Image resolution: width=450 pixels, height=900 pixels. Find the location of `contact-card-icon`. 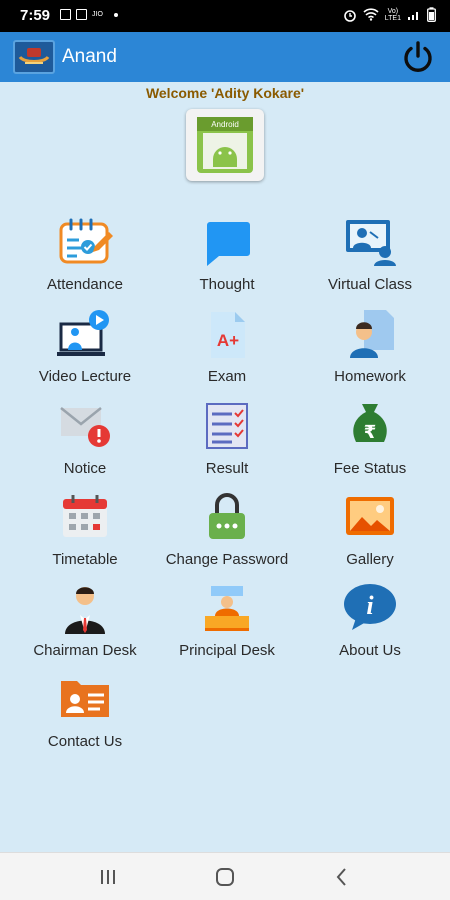

contact-card-icon is located at coordinates (85, 699).